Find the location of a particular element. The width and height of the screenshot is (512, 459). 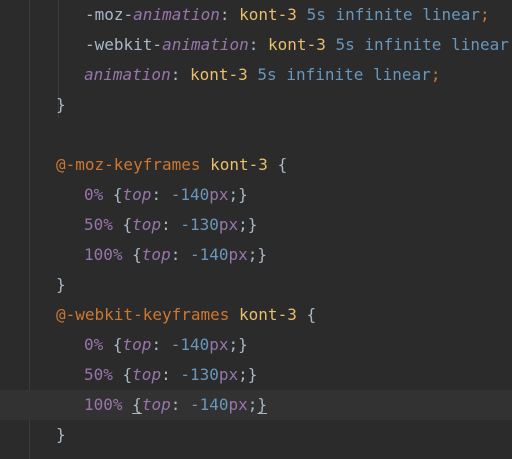

code-line: animation: kont-3 5s infinite linear; is located at coordinates (256, 75).